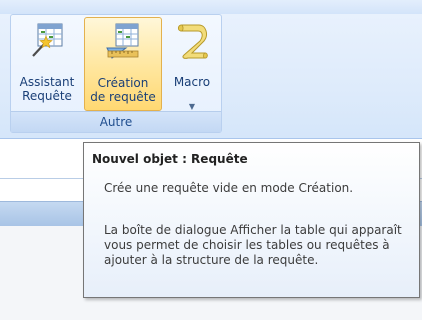  What do you see at coordinates (123, 64) in the screenshot?
I see `query-design-button: Création de requête` at bounding box center [123, 64].